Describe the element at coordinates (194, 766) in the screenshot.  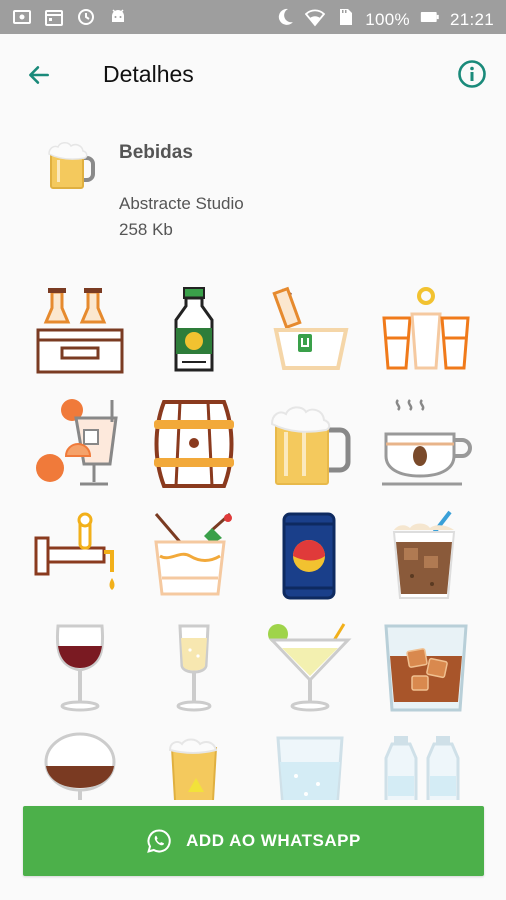
I see `small-beer-glass-sticker` at that location.